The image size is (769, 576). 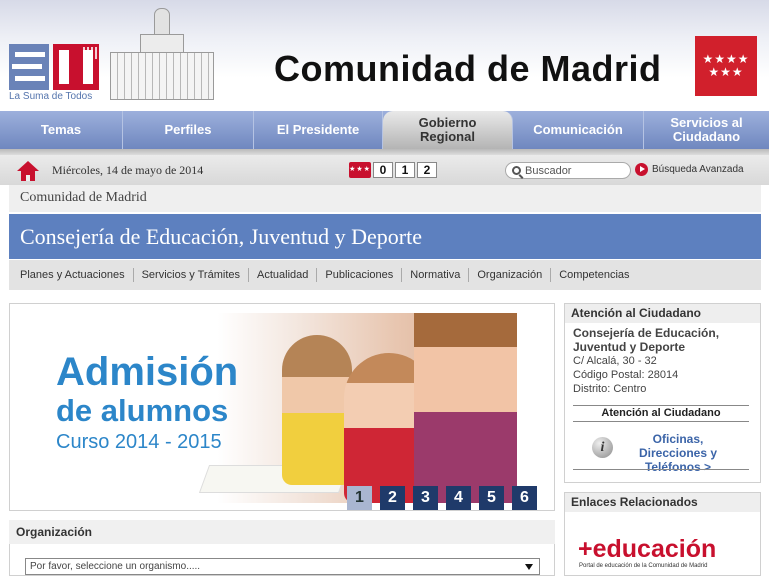 I want to click on search-box, so click(x=568, y=170).